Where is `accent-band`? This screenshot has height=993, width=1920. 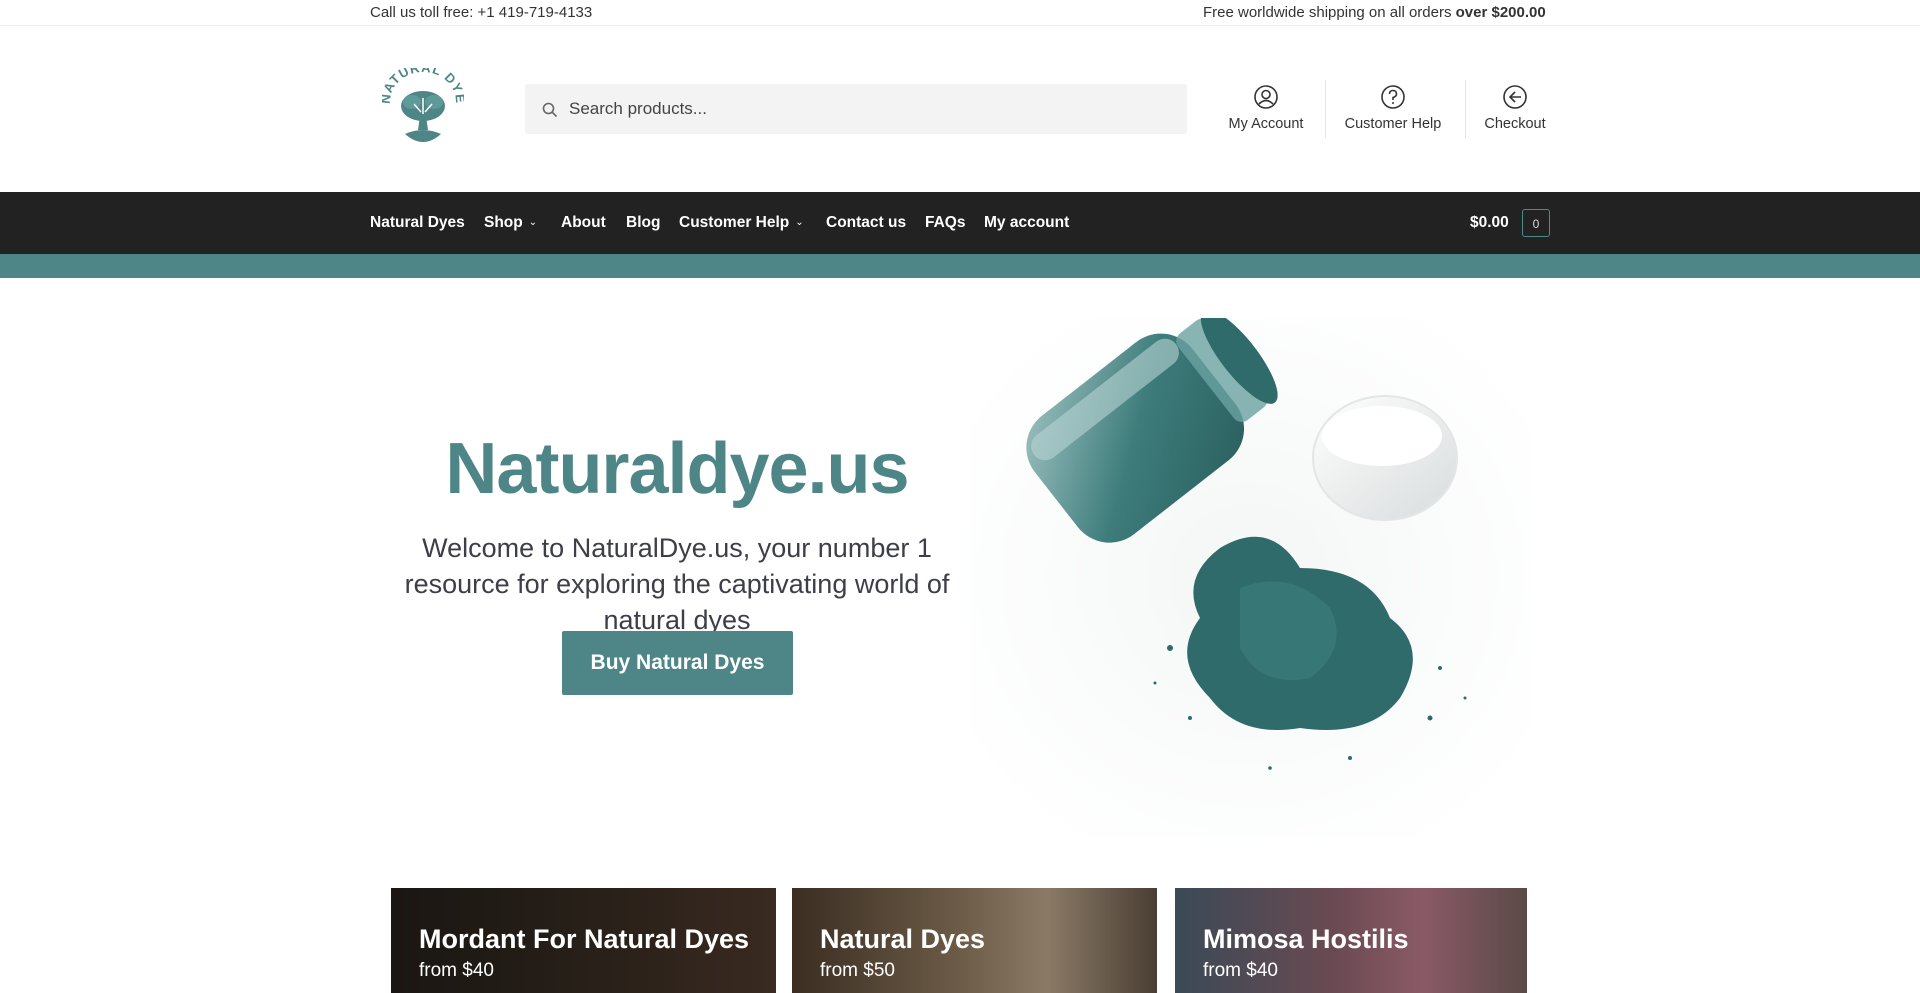
accent-band is located at coordinates (960, 266).